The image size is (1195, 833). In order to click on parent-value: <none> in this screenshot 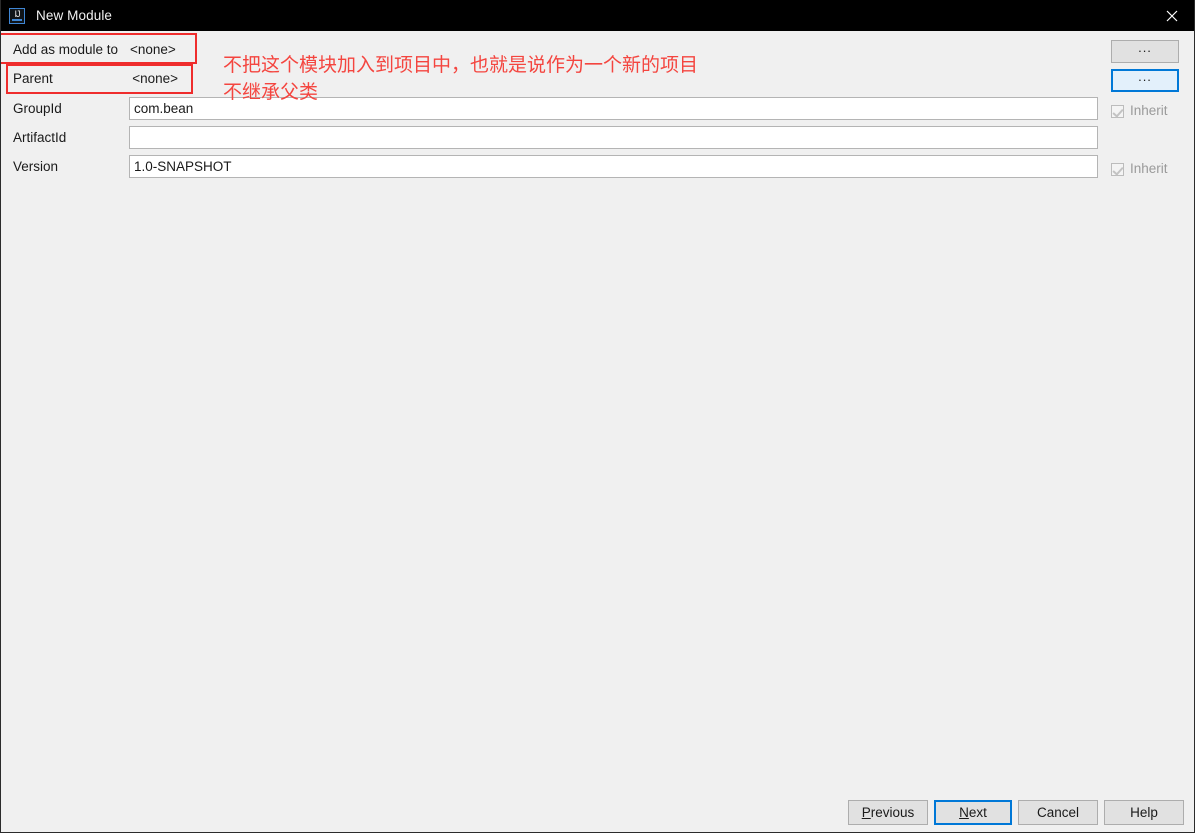, I will do `click(154, 78)`.